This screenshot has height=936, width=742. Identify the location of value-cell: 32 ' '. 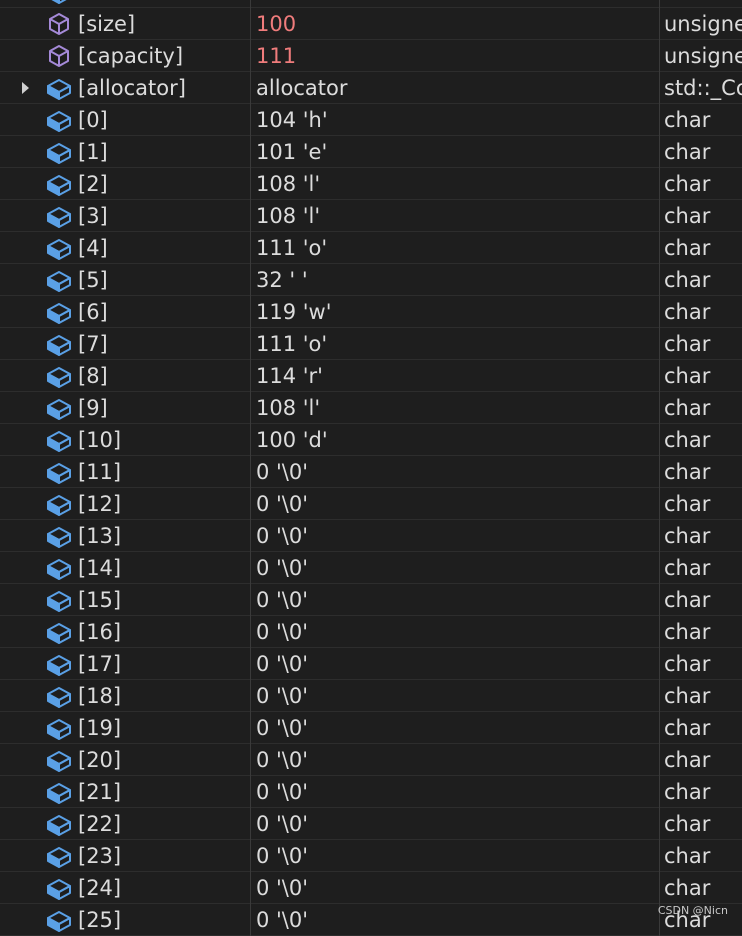
(455, 280).